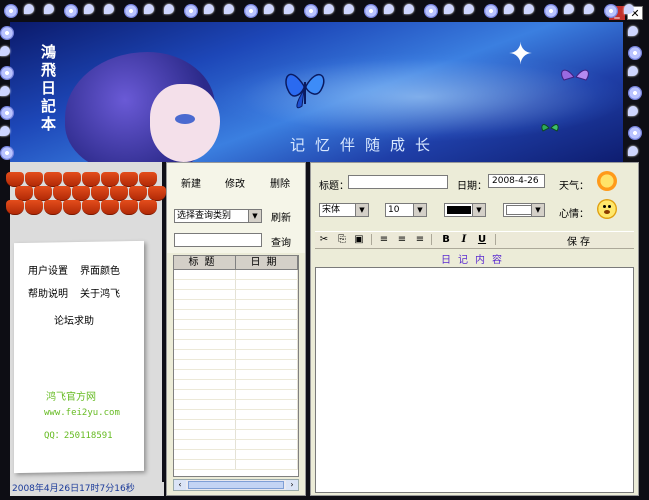 The width and height of the screenshot is (649, 500). I want to click on site-qq: QQ：250118591, so click(78, 436).